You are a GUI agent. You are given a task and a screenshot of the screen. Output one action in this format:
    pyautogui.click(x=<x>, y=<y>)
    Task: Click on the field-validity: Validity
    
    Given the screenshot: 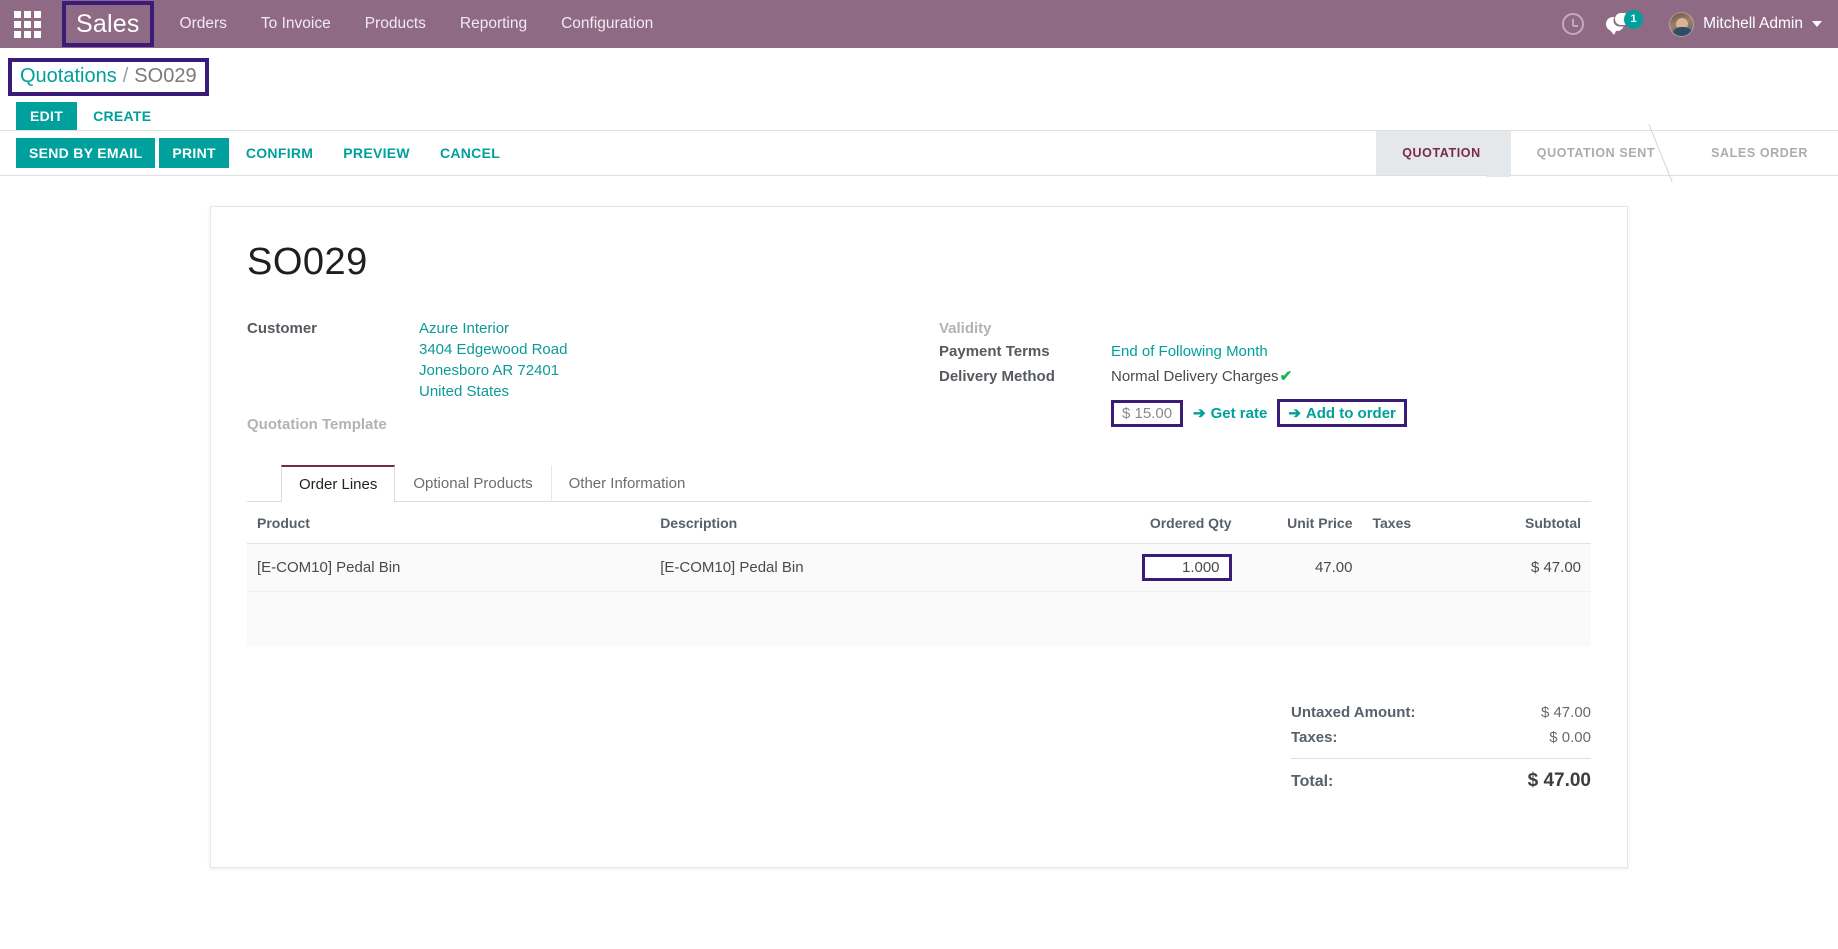 What is the action you would take?
    pyautogui.click(x=1265, y=327)
    